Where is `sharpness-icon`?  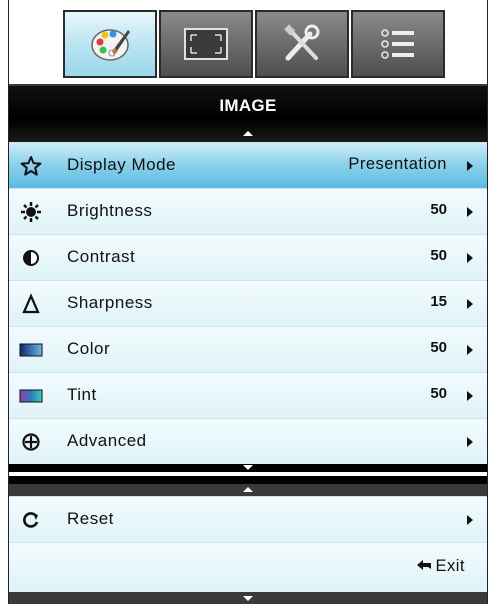
sharpness-icon is located at coordinates (31, 304).